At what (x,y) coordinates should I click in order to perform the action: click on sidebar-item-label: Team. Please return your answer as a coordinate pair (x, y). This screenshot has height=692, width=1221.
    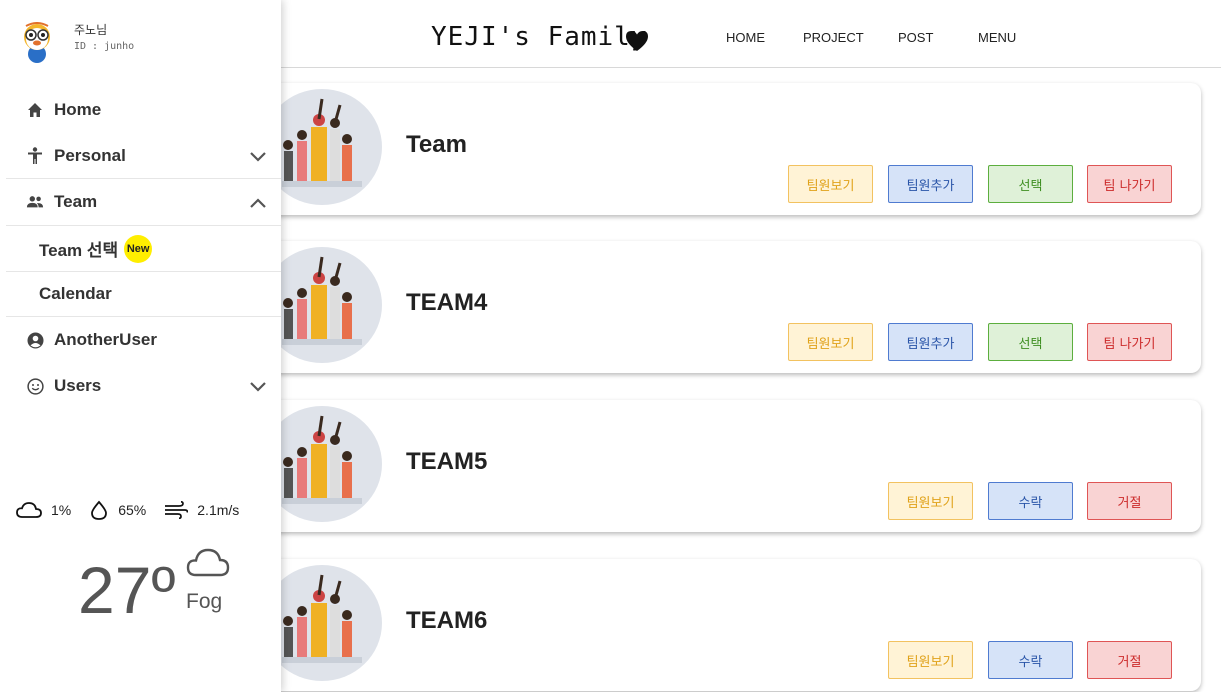
    Looking at the image, I should click on (76, 201).